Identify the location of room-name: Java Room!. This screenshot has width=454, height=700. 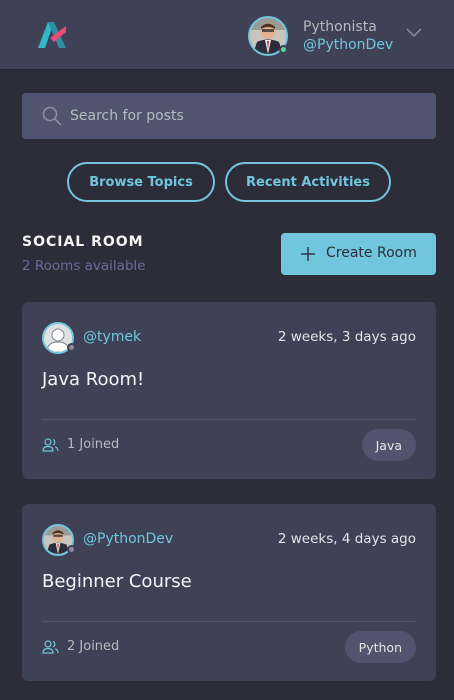
(93, 379).